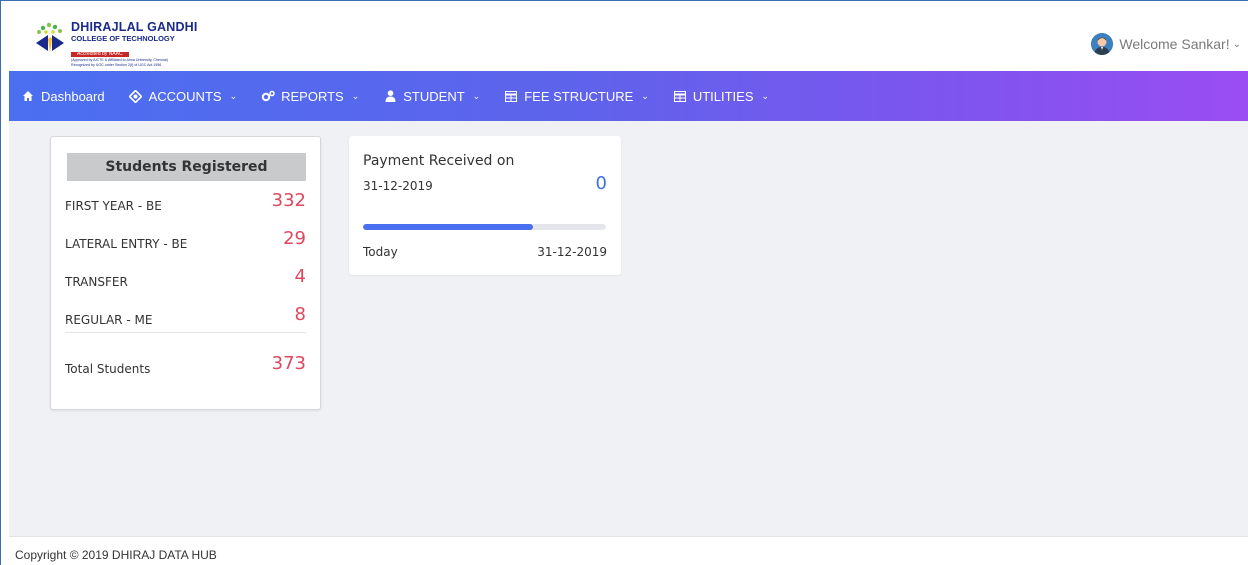 The image size is (1248, 565). Describe the element at coordinates (185, 314) in the screenshot. I see `stat-row-regular-me: REGULAR - ME 8` at that location.